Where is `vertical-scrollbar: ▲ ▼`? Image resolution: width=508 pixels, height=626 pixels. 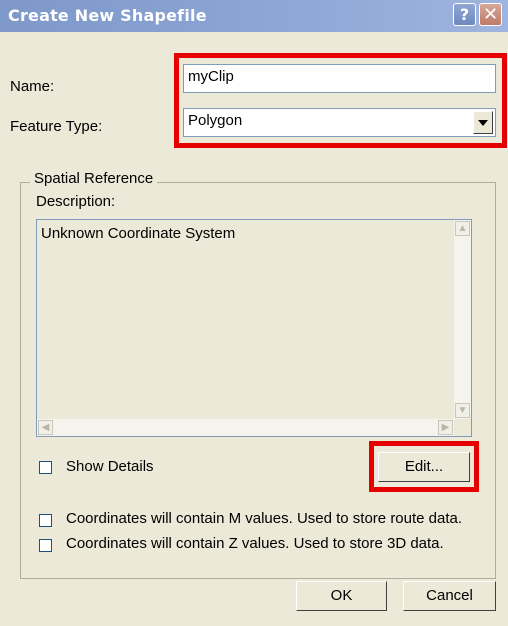
vertical-scrollbar: ▲ ▼ is located at coordinates (462, 319).